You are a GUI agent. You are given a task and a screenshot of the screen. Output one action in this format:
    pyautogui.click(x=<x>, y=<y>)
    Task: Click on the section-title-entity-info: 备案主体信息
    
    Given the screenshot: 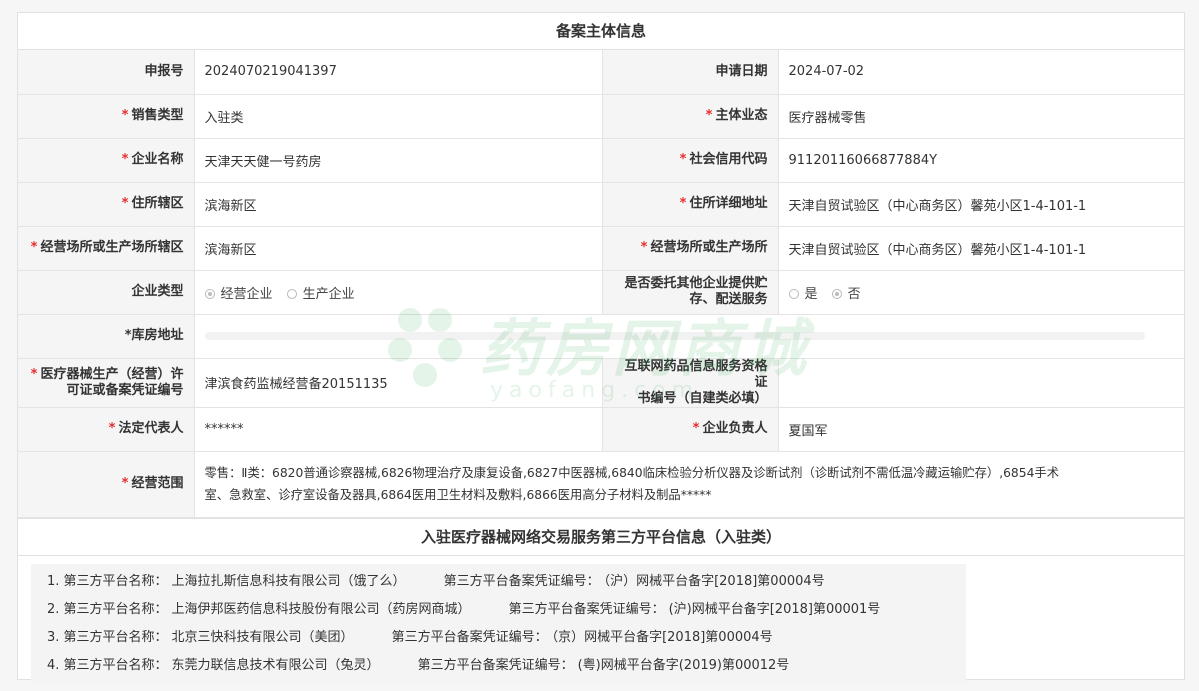 What is the action you would take?
    pyautogui.click(x=601, y=31)
    